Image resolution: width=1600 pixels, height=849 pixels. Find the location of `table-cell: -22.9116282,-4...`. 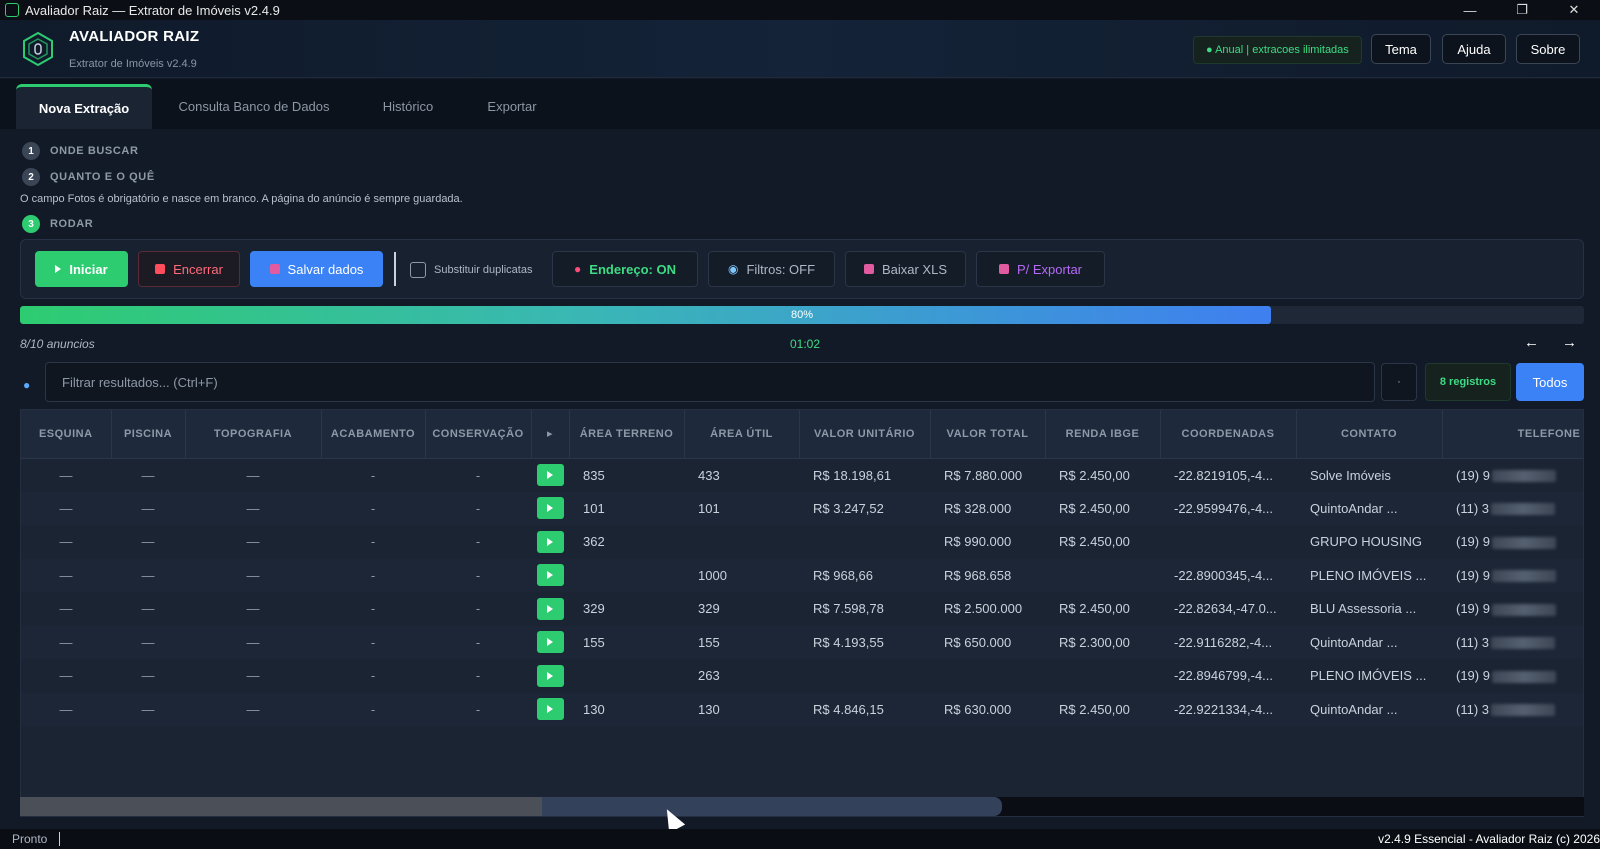

table-cell: -22.9116282,-4... is located at coordinates (1228, 642).